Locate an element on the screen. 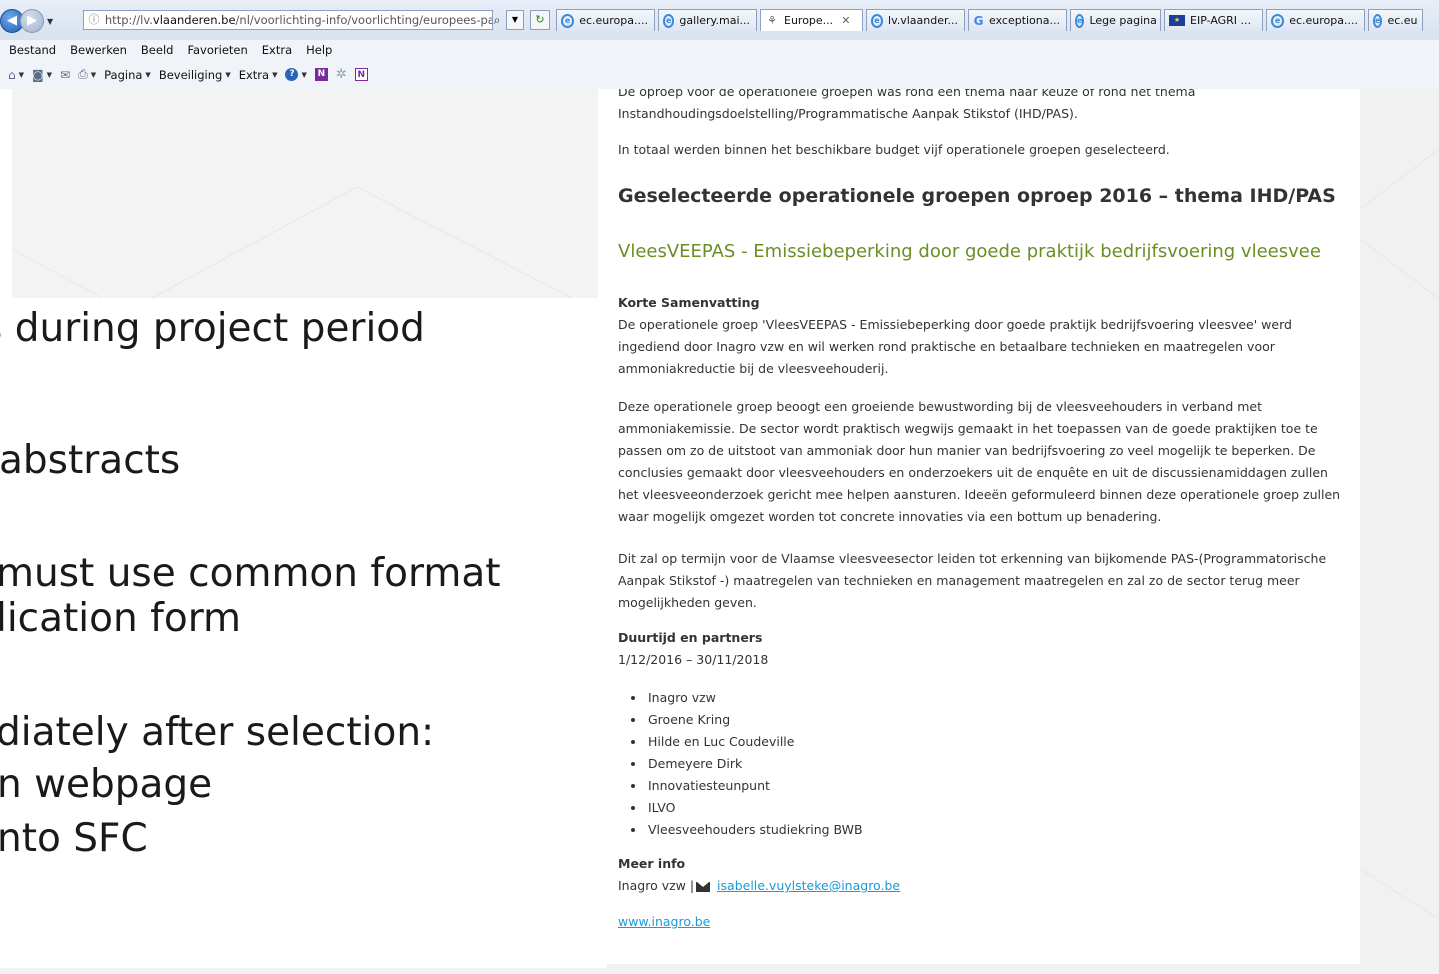  slide-decoration is located at coordinates (292, 242).